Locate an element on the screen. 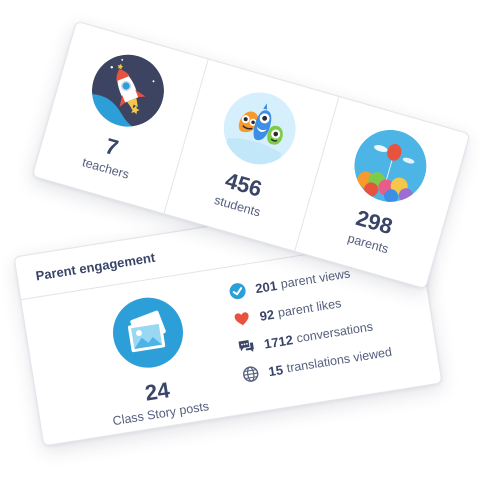  rocket-icon is located at coordinates (127, 90).